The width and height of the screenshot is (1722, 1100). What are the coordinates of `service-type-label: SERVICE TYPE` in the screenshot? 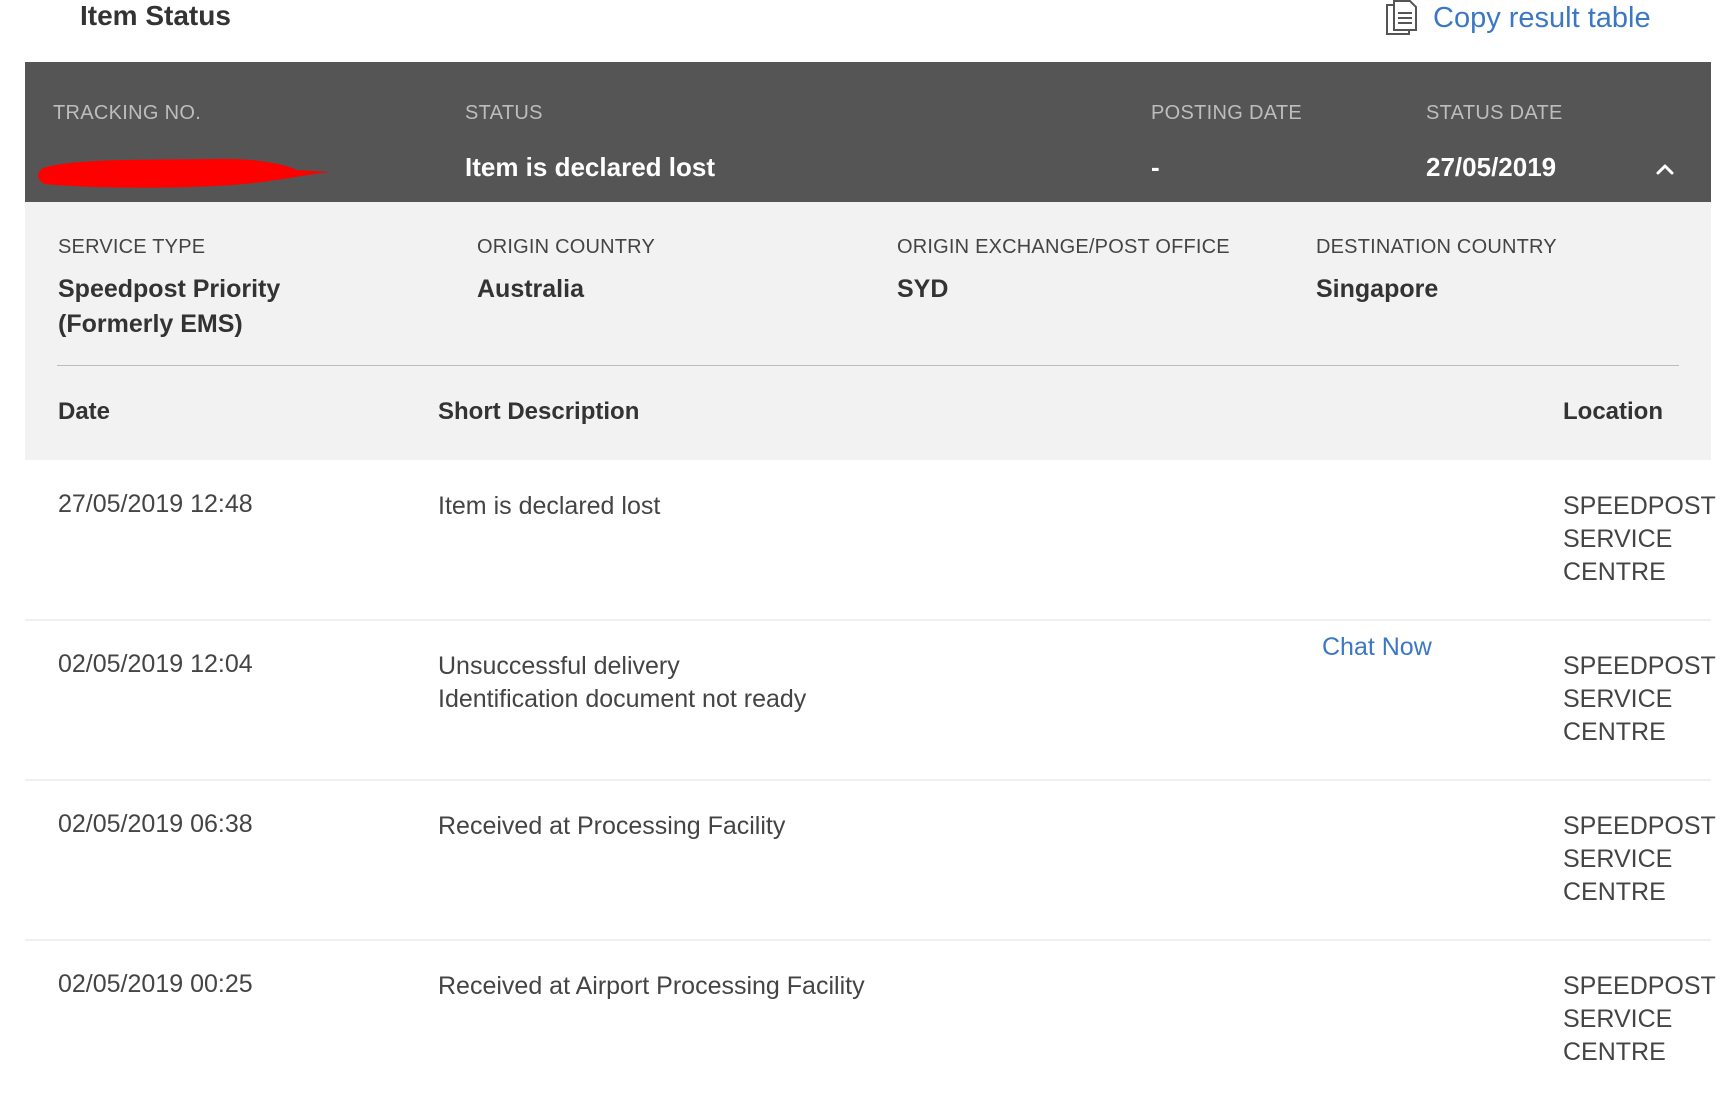 It's located at (132, 247).